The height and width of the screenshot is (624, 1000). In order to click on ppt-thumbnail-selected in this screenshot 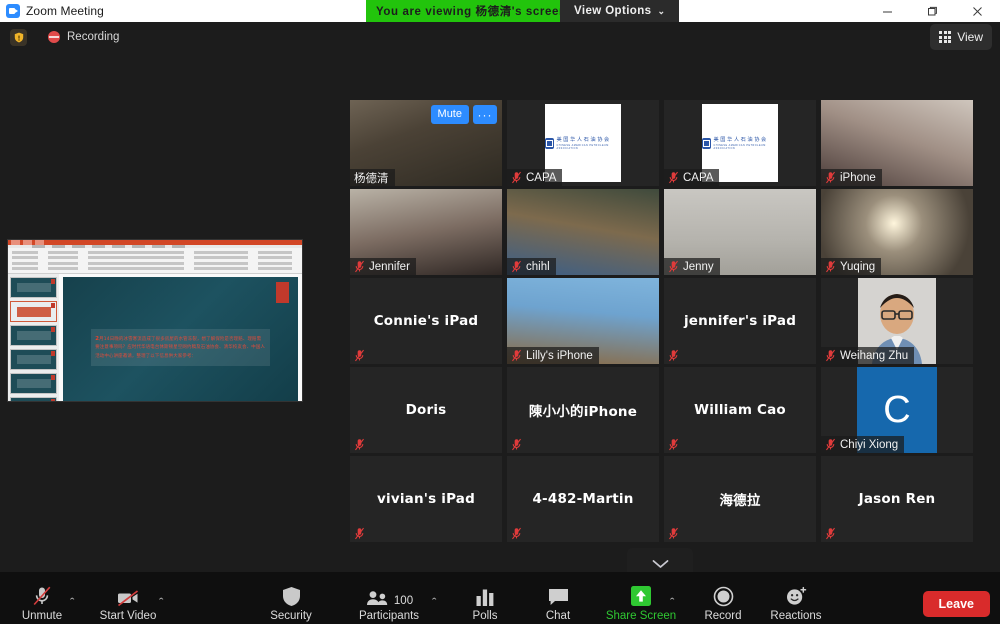, I will do `click(33, 311)`.